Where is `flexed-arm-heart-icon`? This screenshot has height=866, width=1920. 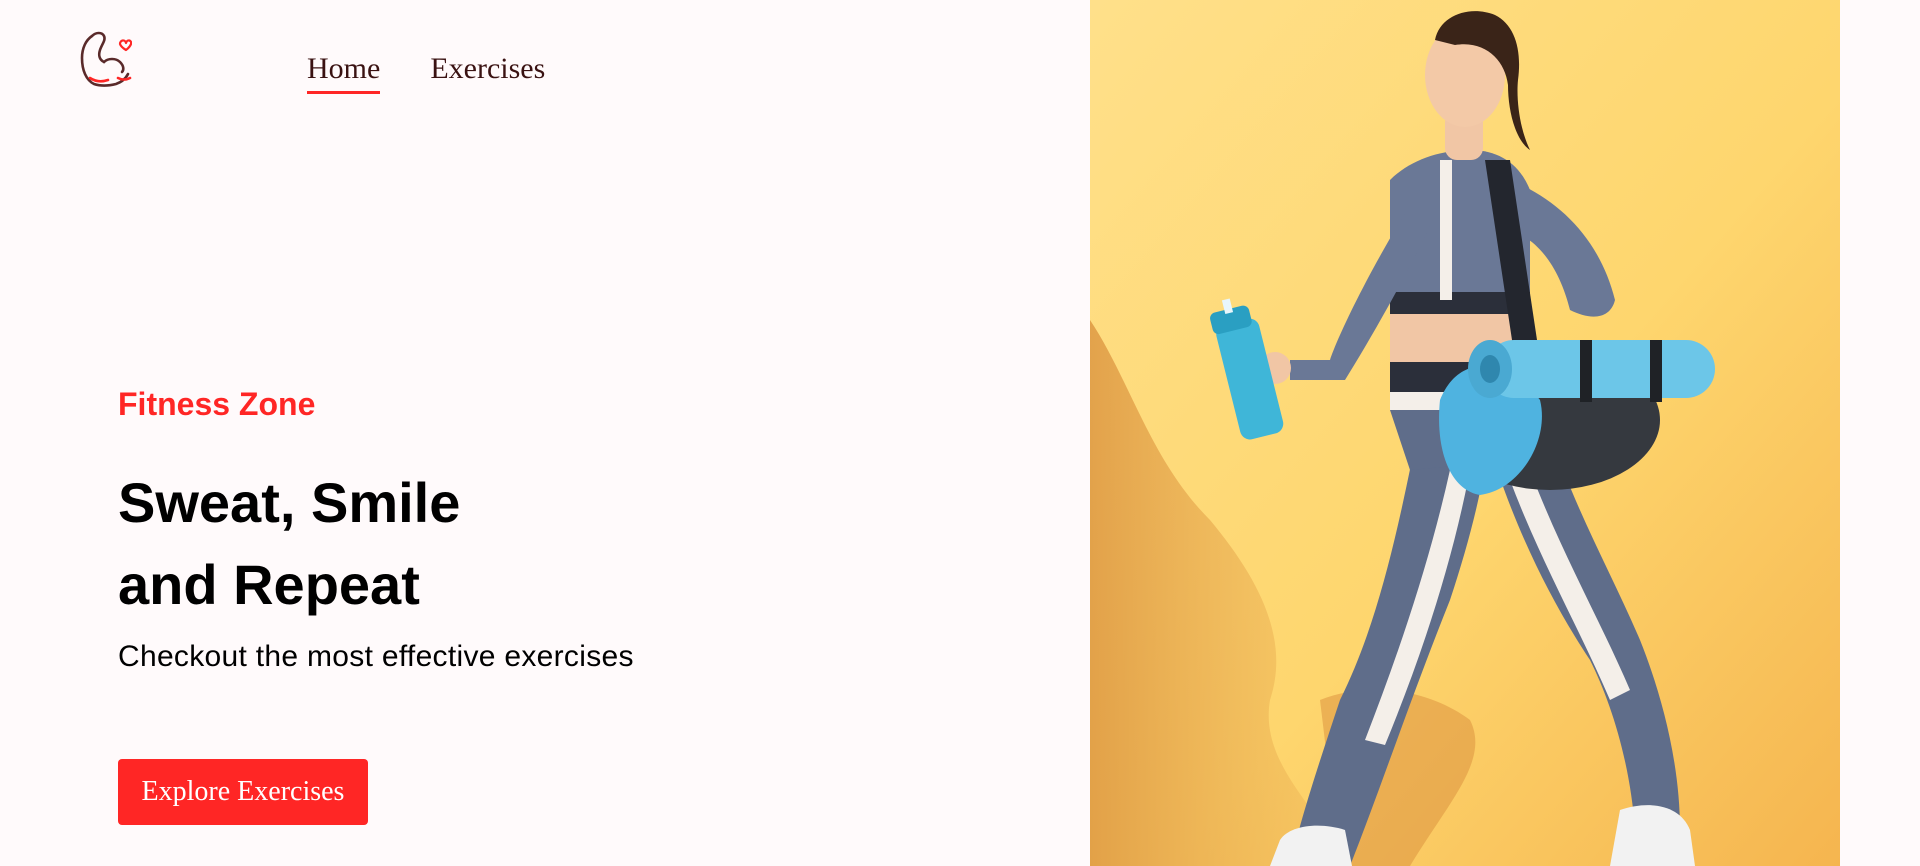
flexed-arm-heart-icon is located at coordinates (105, 59).